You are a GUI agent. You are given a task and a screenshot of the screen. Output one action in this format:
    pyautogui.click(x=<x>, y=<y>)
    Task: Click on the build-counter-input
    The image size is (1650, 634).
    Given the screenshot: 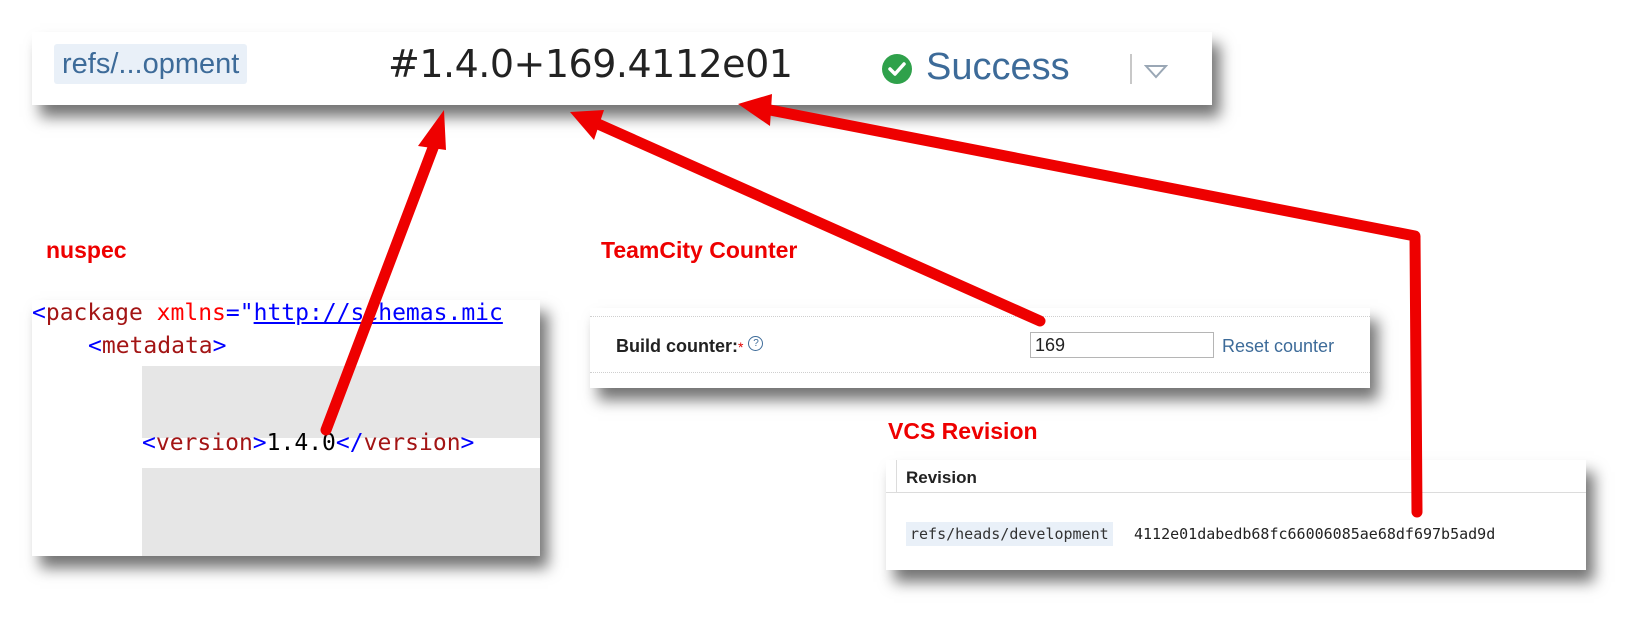 What is the action you would take?
    pyautogui.click(x=1122, y=345)
    